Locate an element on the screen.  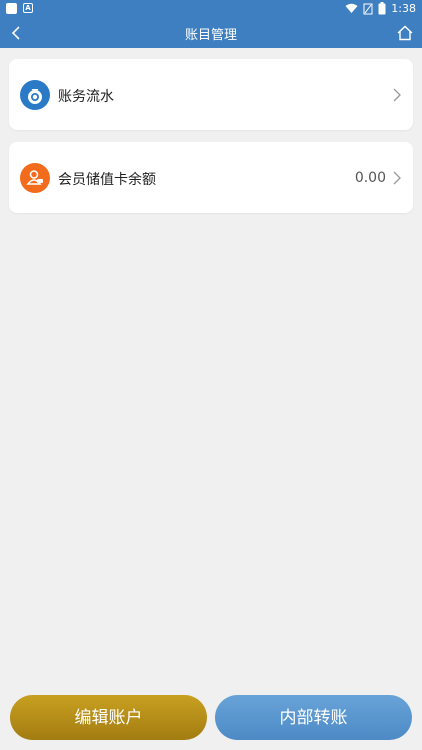
nav-bar: 账目管理 is located at coordinates (211, 33).